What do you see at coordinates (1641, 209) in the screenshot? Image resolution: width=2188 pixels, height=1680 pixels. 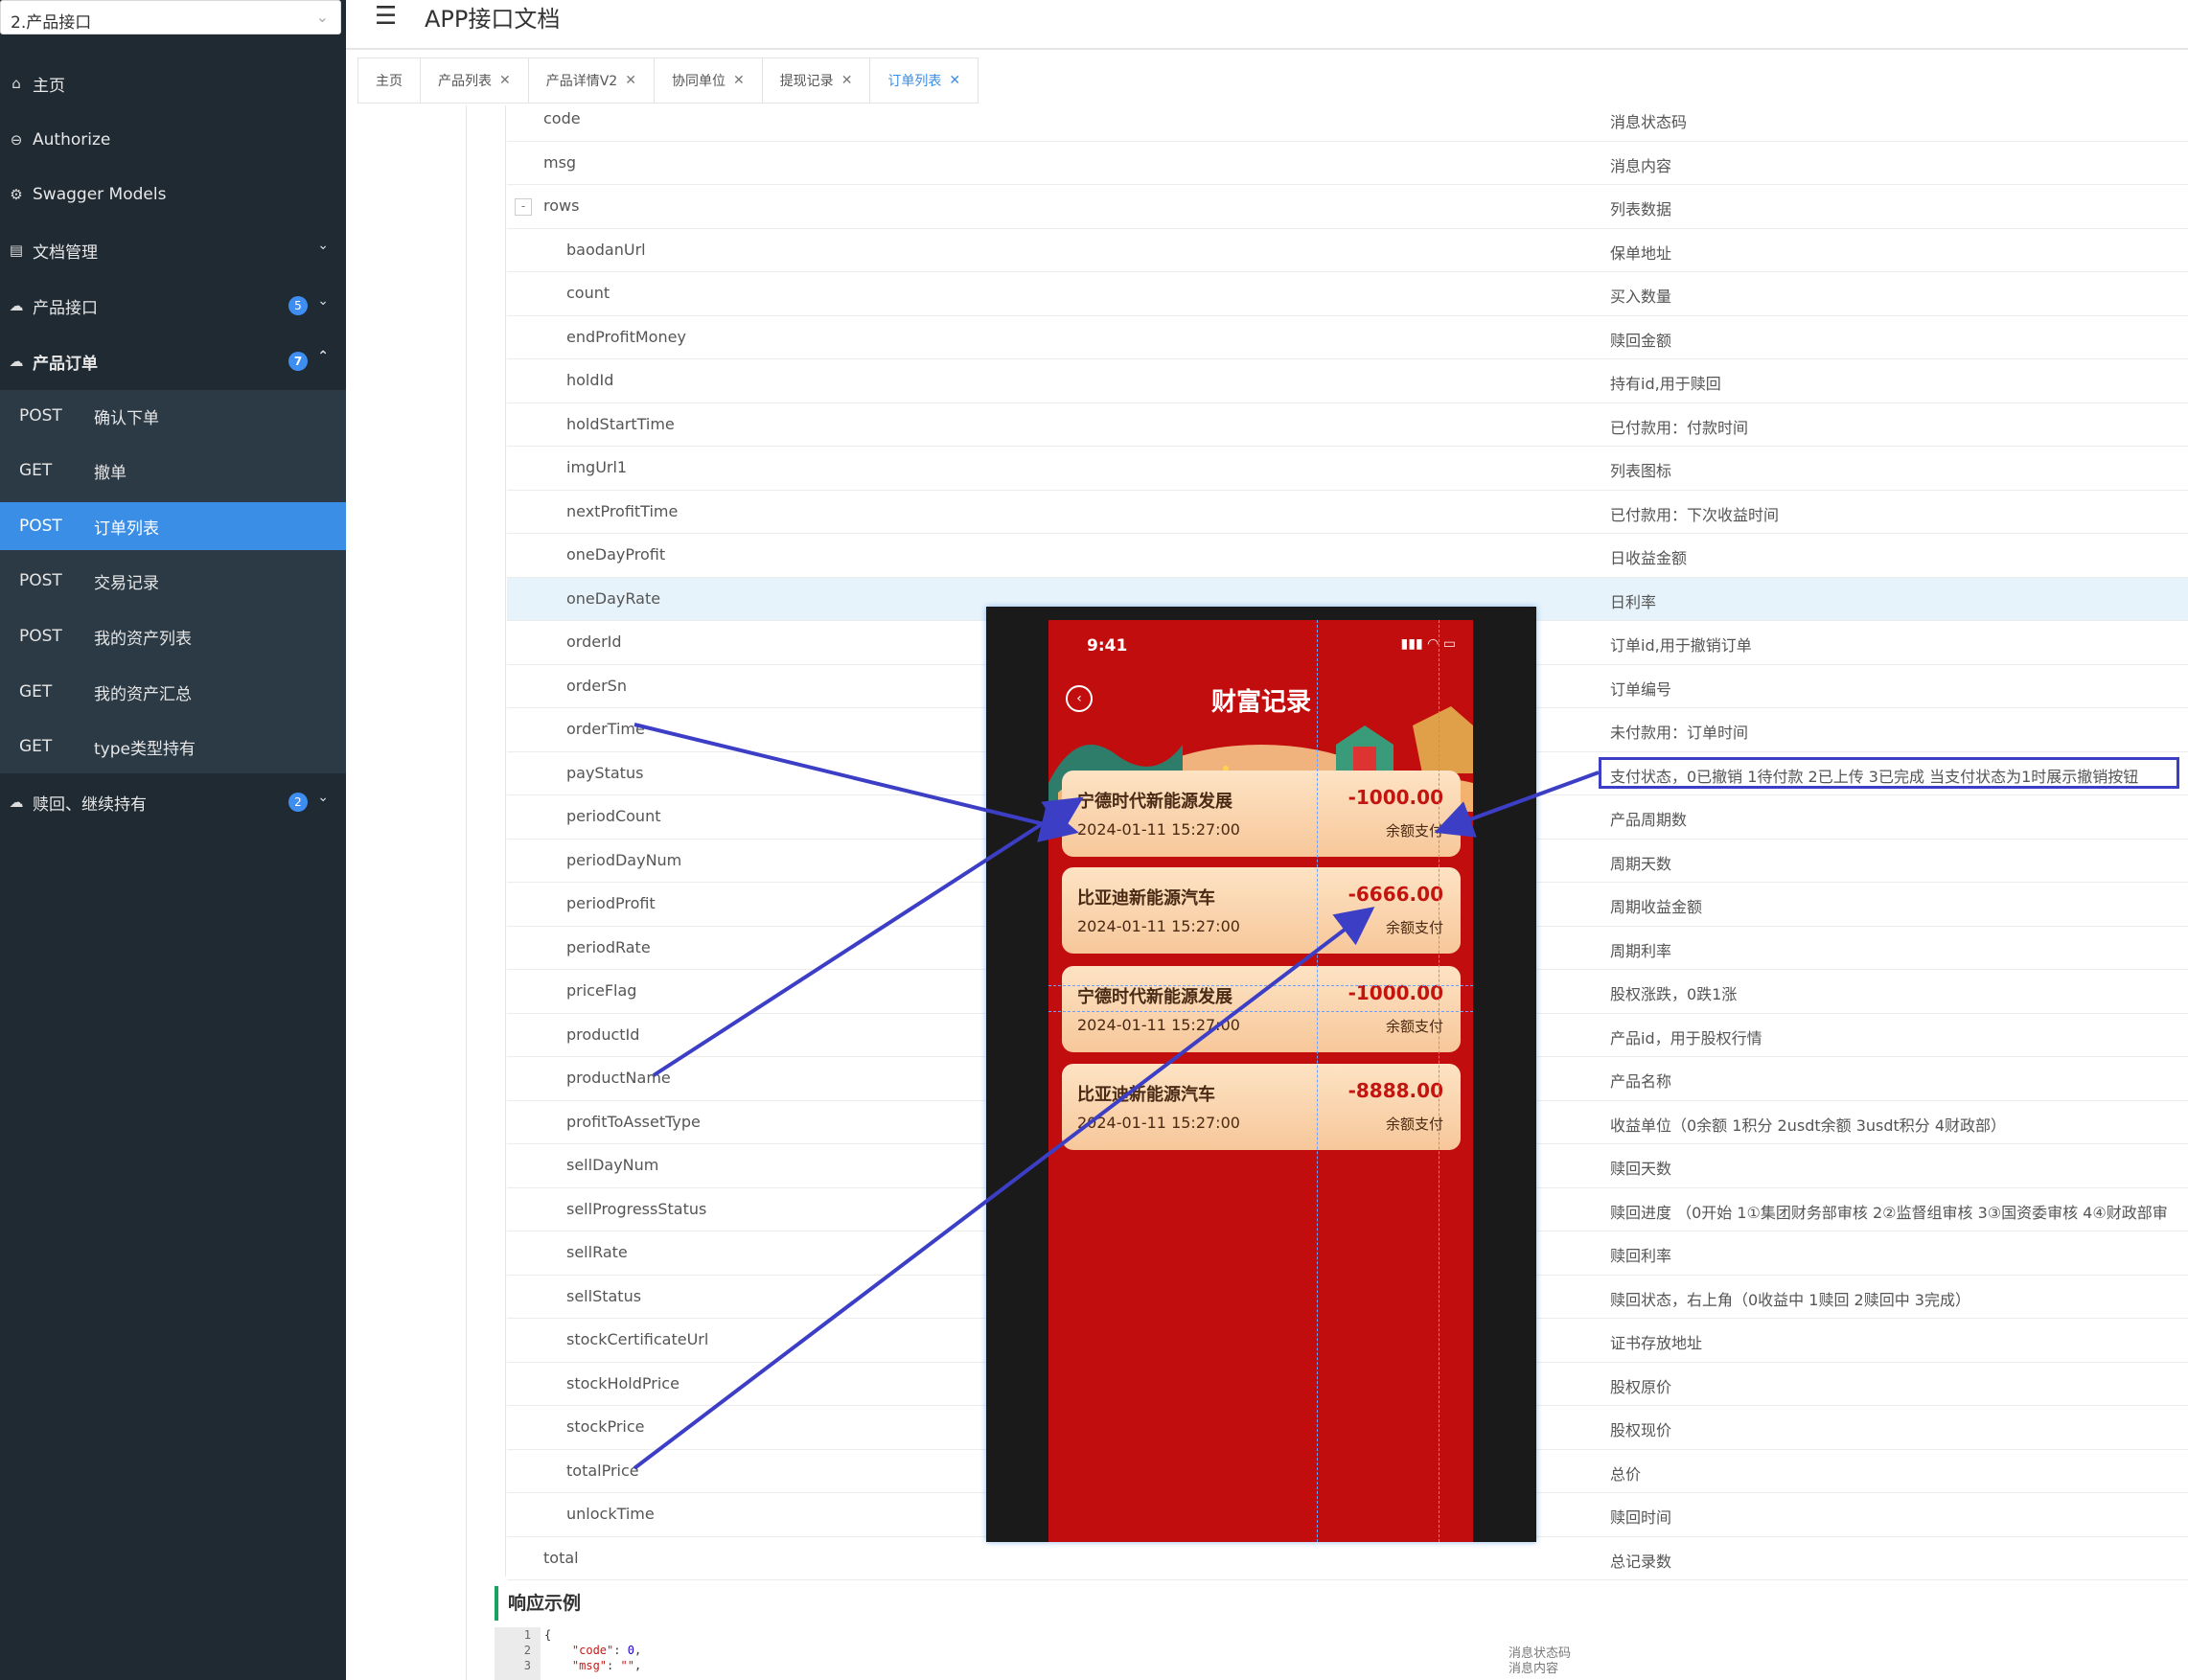 I see `param-desc: 列表数据` at bounding box center [1641, 209].